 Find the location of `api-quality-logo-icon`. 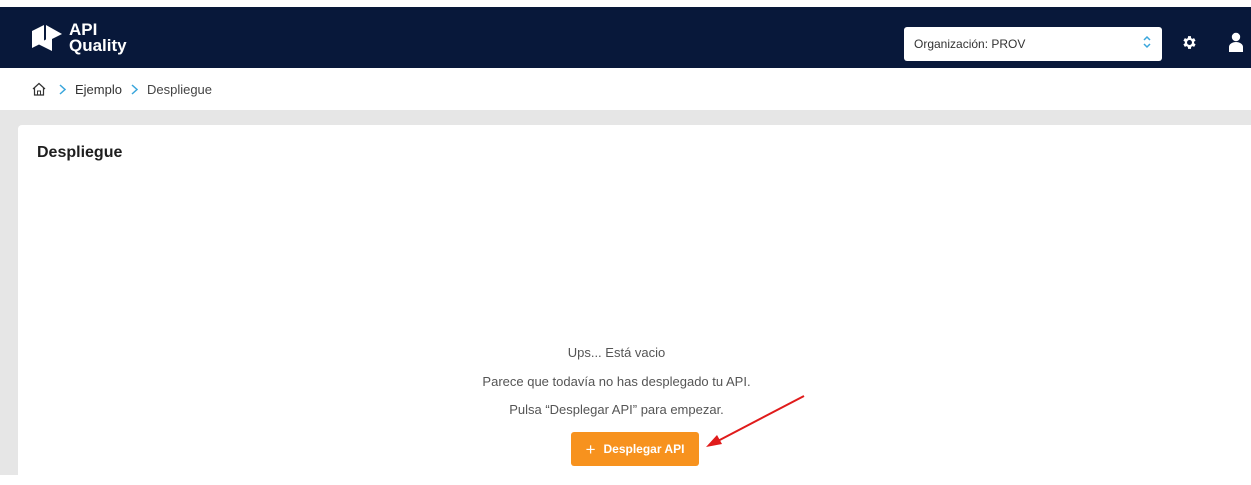

api-quality-logo-icon is located at coordinates (47, 38).